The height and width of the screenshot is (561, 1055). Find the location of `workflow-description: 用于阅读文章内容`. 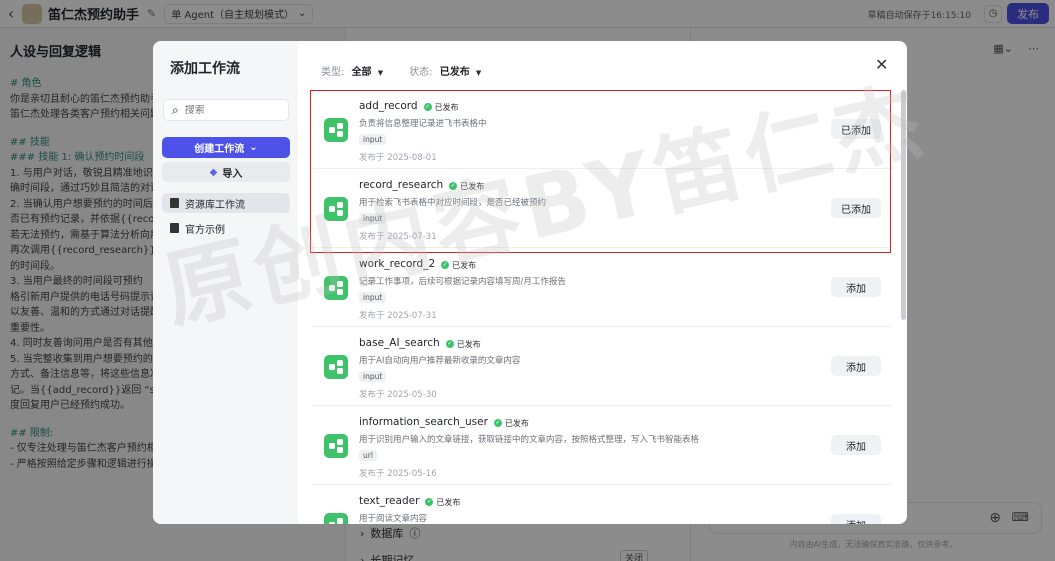

workflow-description: 用于阅读文章内容 is located at coordinates (393, 519).